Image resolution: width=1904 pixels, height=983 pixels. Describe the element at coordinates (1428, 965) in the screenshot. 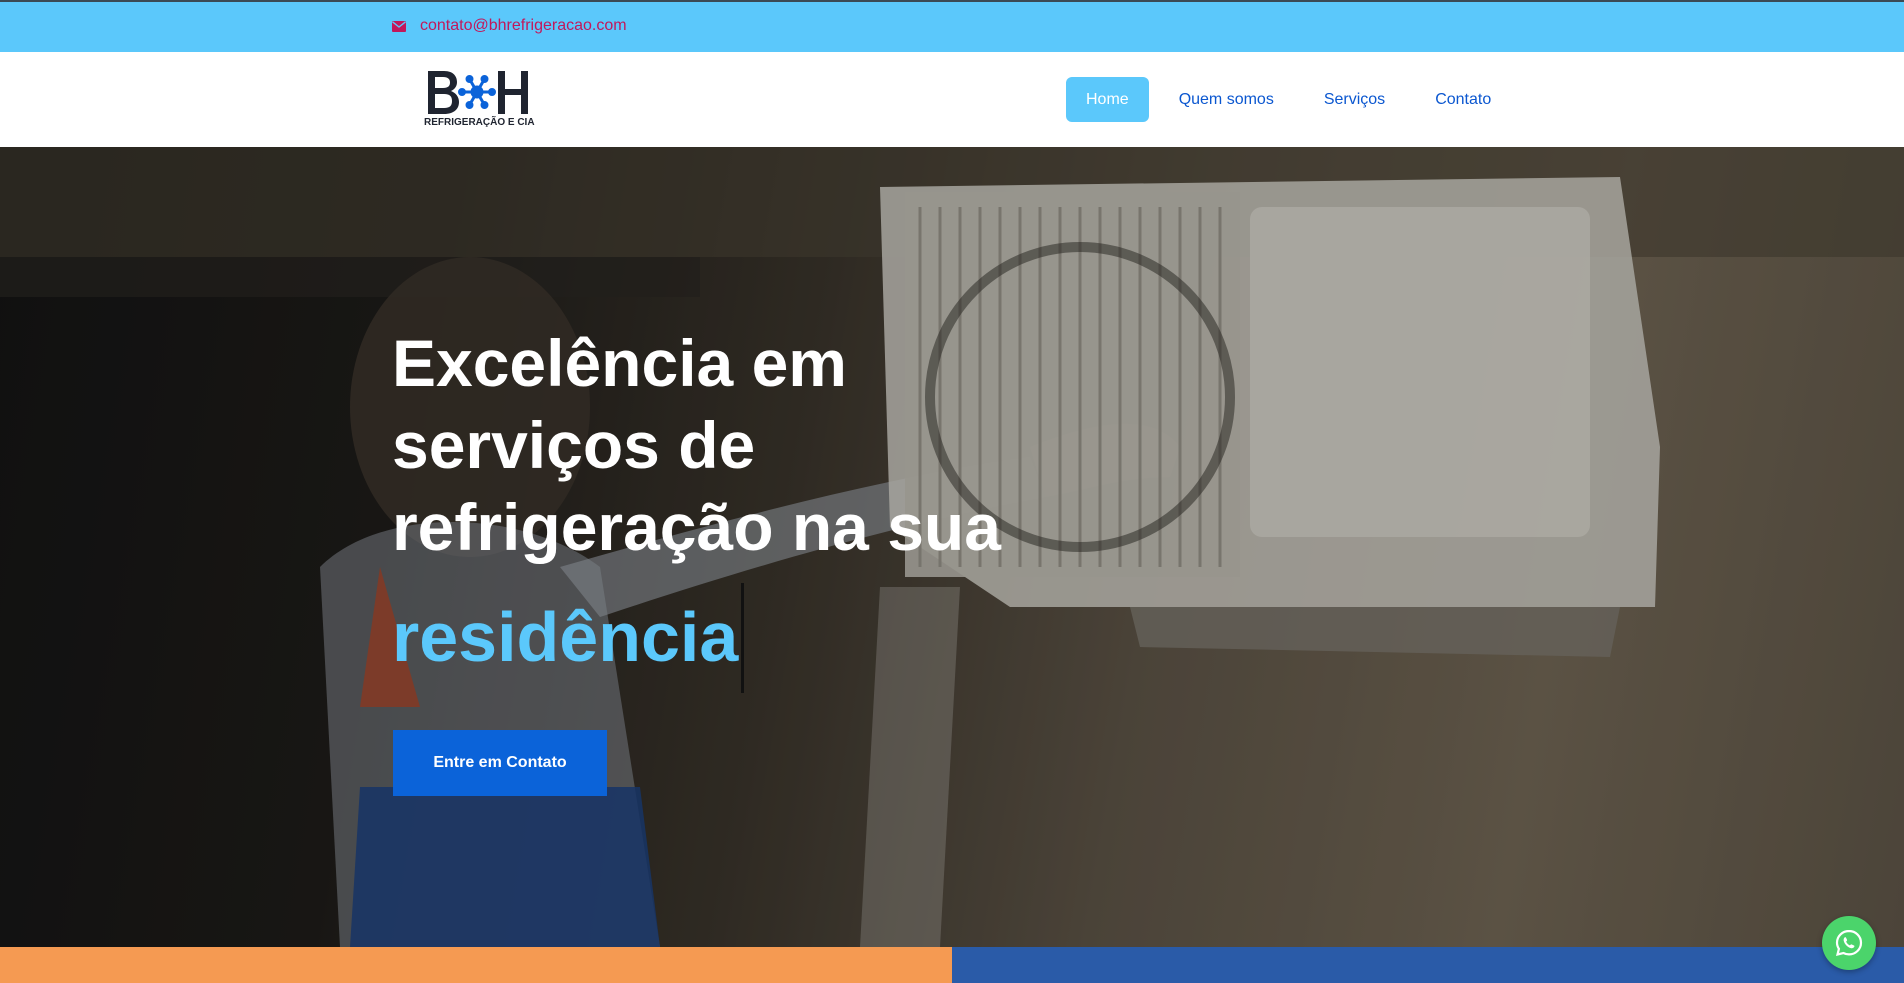

I see `section-strip-blue` at that location.